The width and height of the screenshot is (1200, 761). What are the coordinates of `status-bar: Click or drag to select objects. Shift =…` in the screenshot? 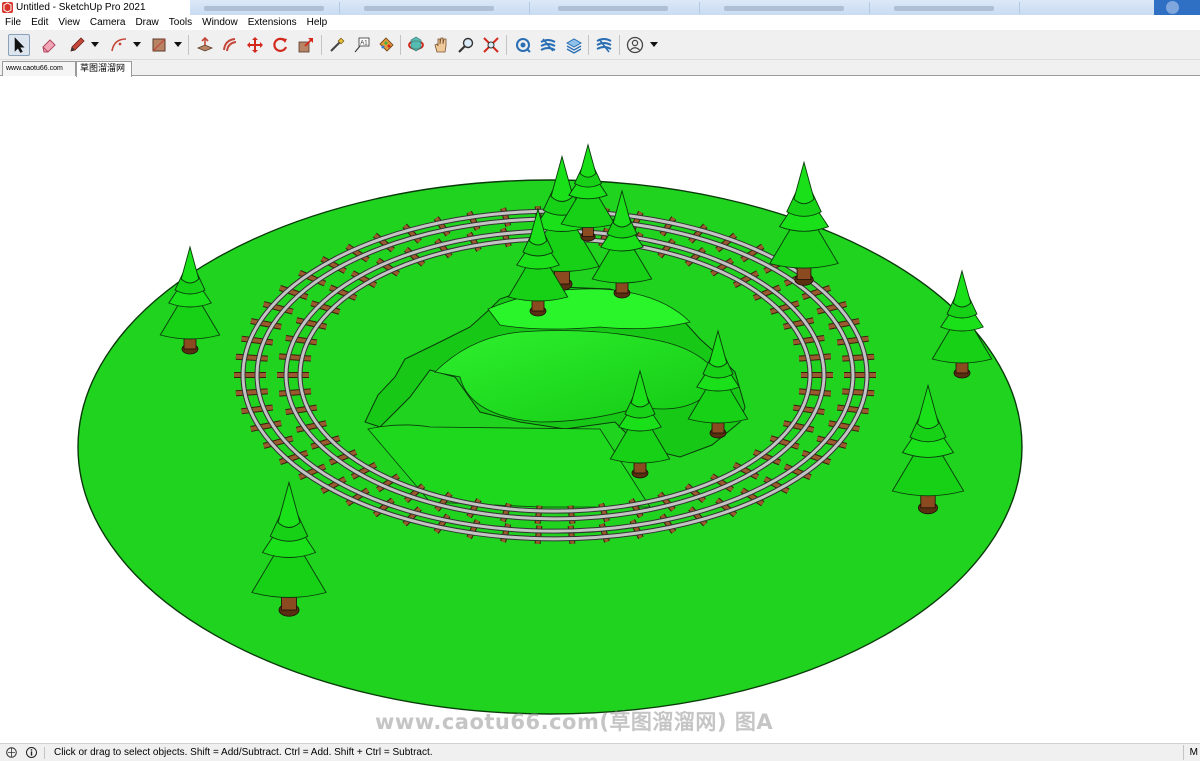 It's located at (600, 752).